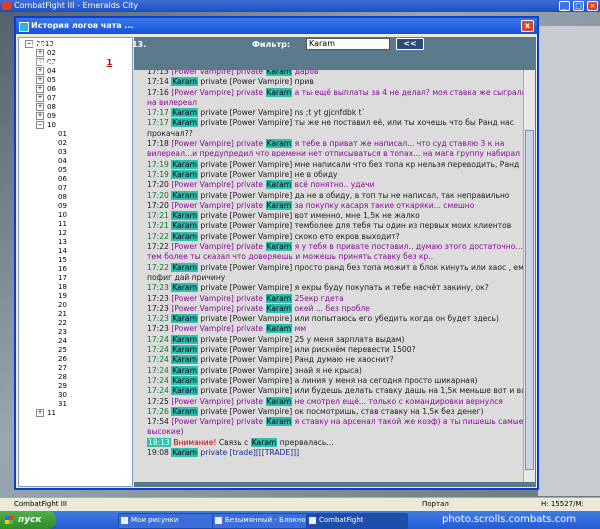 The height and width of the screenshot is (529, 600). What do you see at coordinates (62, 314) in the screenshot?
I see `tree-day-21: 21` at bounding box center [62, 314].